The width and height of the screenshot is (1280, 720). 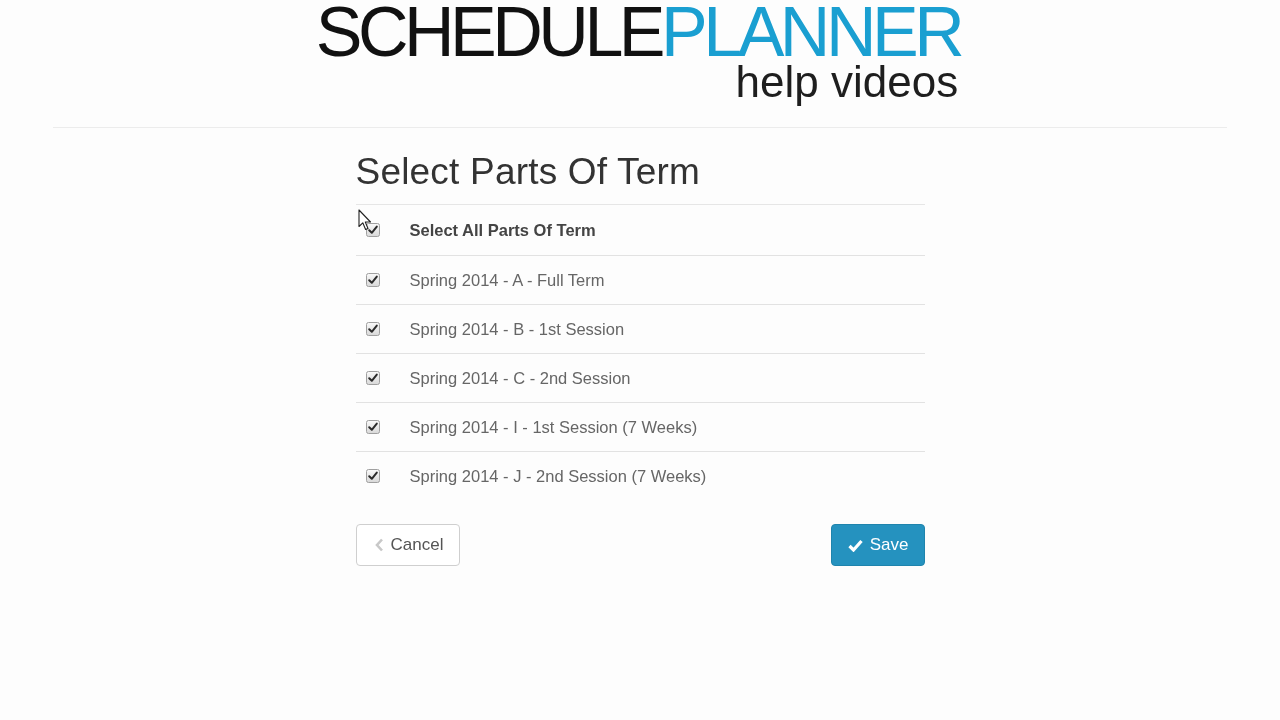 I want to click on part-of-term-label: Spring 2014 - J - 2nd Session (7 Weeks), so click(x=558, y=476).